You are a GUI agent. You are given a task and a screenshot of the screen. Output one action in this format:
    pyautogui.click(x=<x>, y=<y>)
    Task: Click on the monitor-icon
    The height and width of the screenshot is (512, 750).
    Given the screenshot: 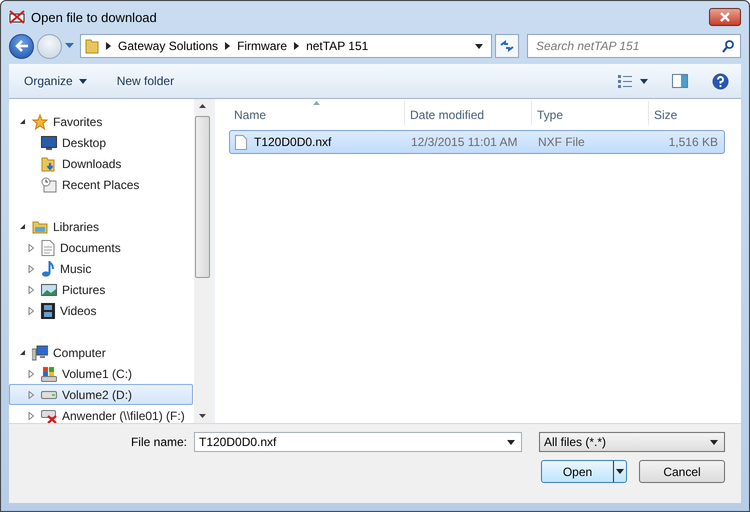 What is the action you would take?
    pyautogui.click(x=49, y=143)
    